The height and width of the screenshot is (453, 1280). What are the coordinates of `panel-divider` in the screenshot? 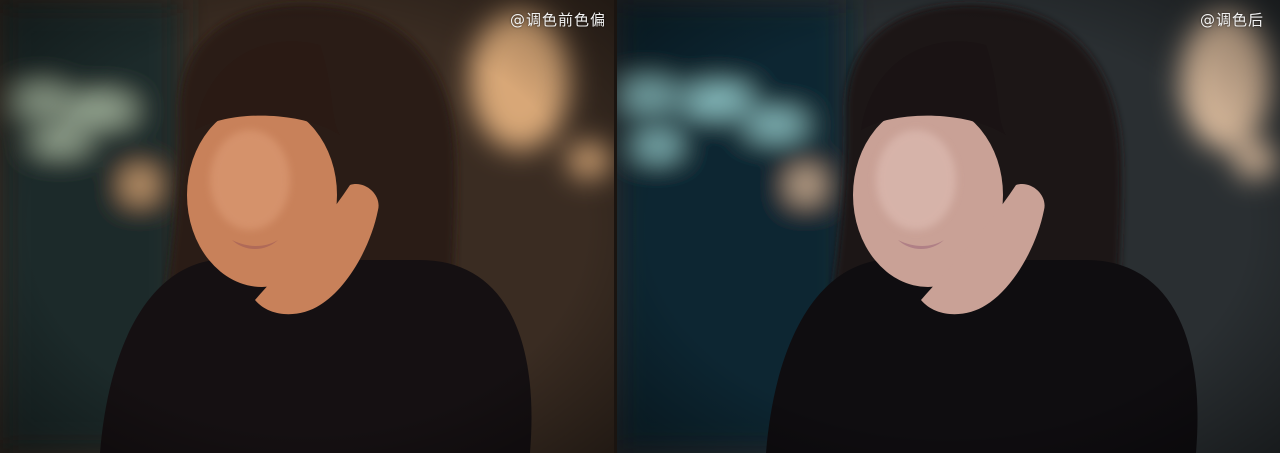 It's located at (615, 226).